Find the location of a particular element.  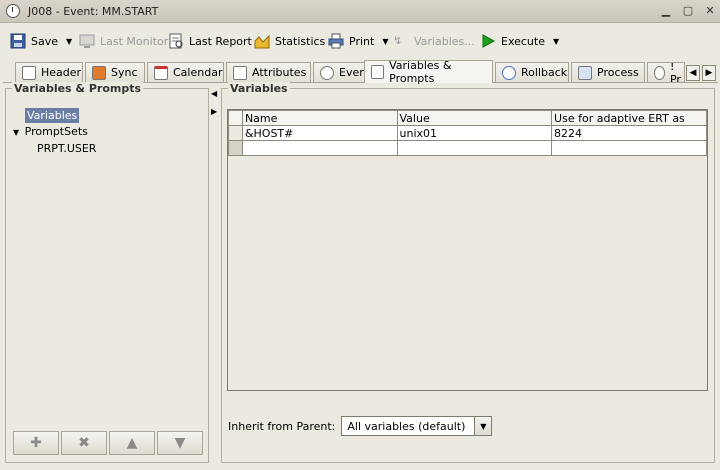

table-cell-value is located at coordinates (474, 148).